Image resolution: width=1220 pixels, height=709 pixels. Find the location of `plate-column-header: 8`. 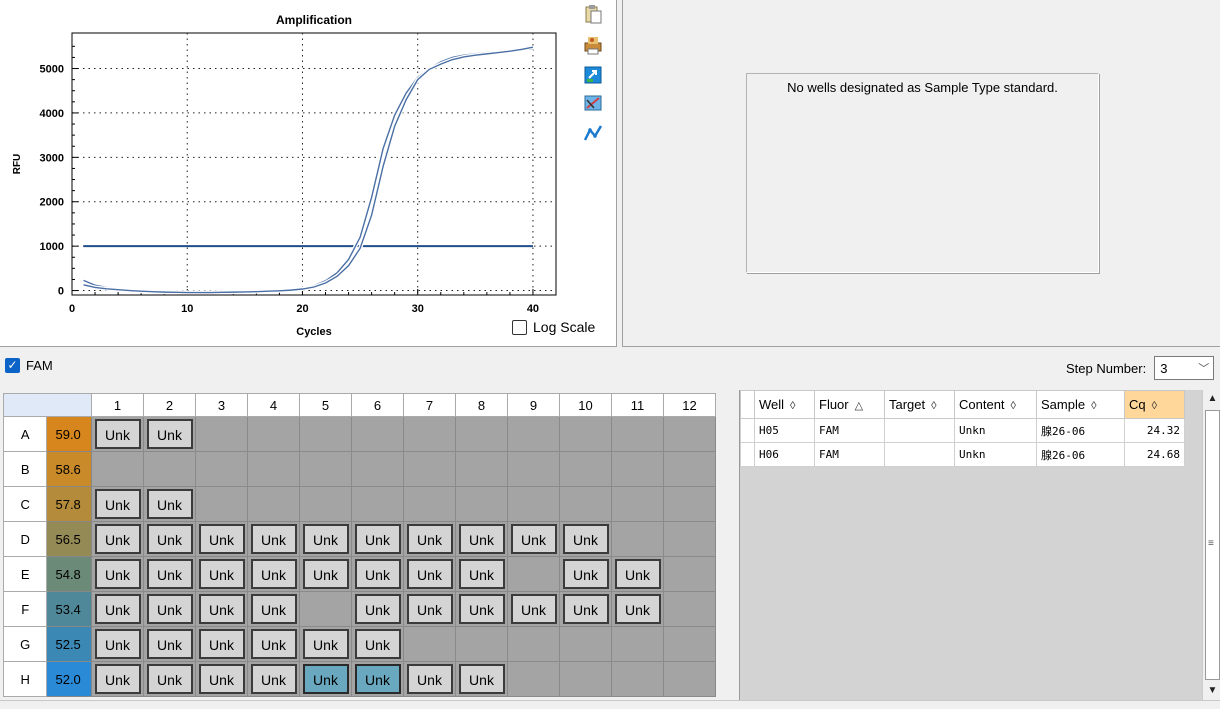

plate-column-header: 8 is located at coordinates (481, 405).